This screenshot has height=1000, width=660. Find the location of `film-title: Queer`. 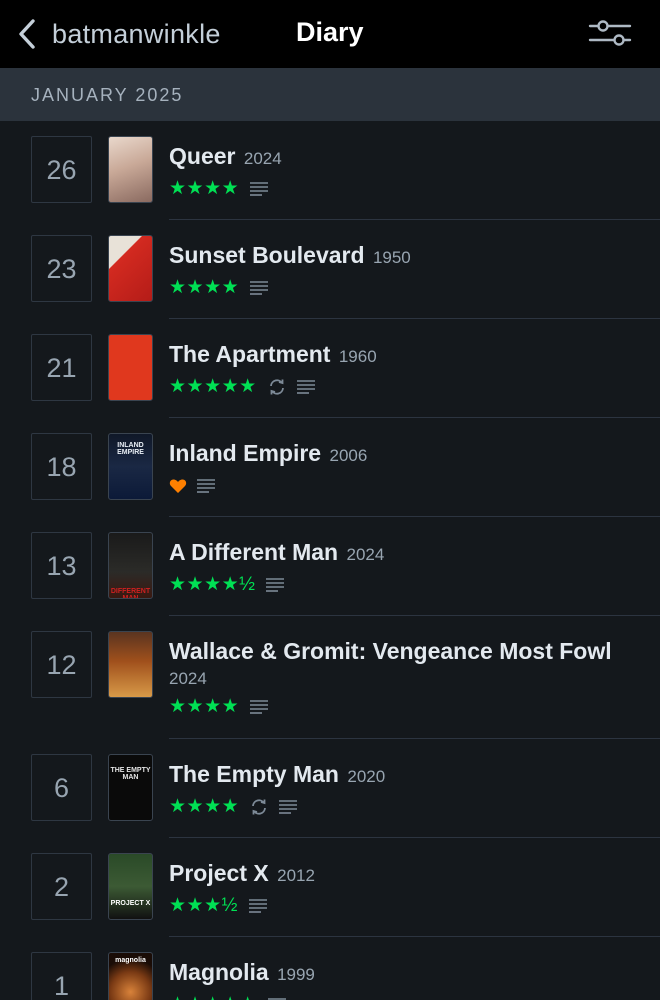

film-title: Queer is located at coordinates (202, 156).